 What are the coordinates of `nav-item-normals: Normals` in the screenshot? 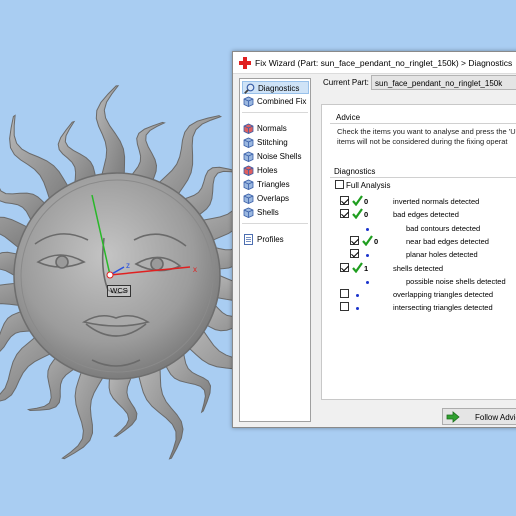 It's located at (275, 128).